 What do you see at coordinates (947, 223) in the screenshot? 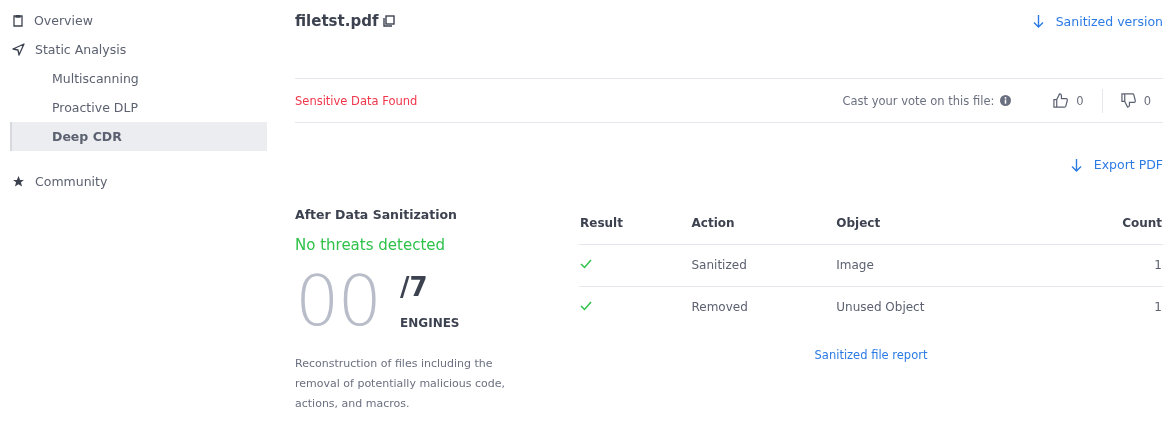
I see `column-header: Object` at bounding box center [947, 223].